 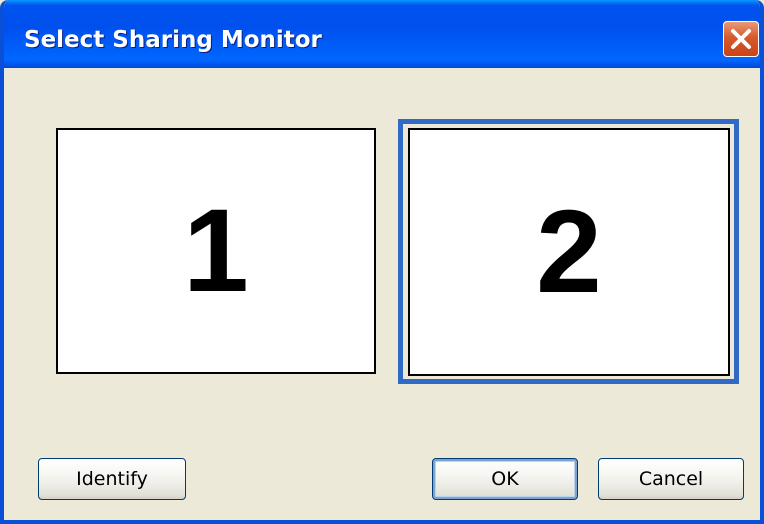 I want to click on identify-button: Identify, so click(x=112, y=479).